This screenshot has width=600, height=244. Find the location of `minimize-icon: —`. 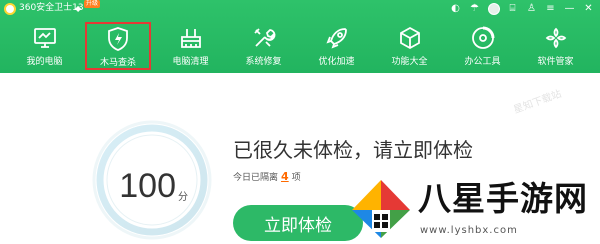

minimize-icon: — is located at coordinates (569, 9).